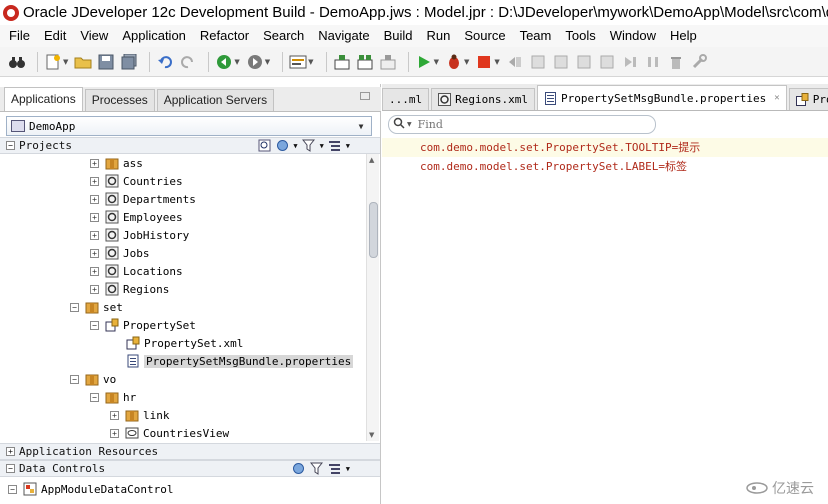  What do you see at coordinates (129, 289) in the screenshot?
I see `tree-node-regions: + Regions` at bounding box center [129, 289].